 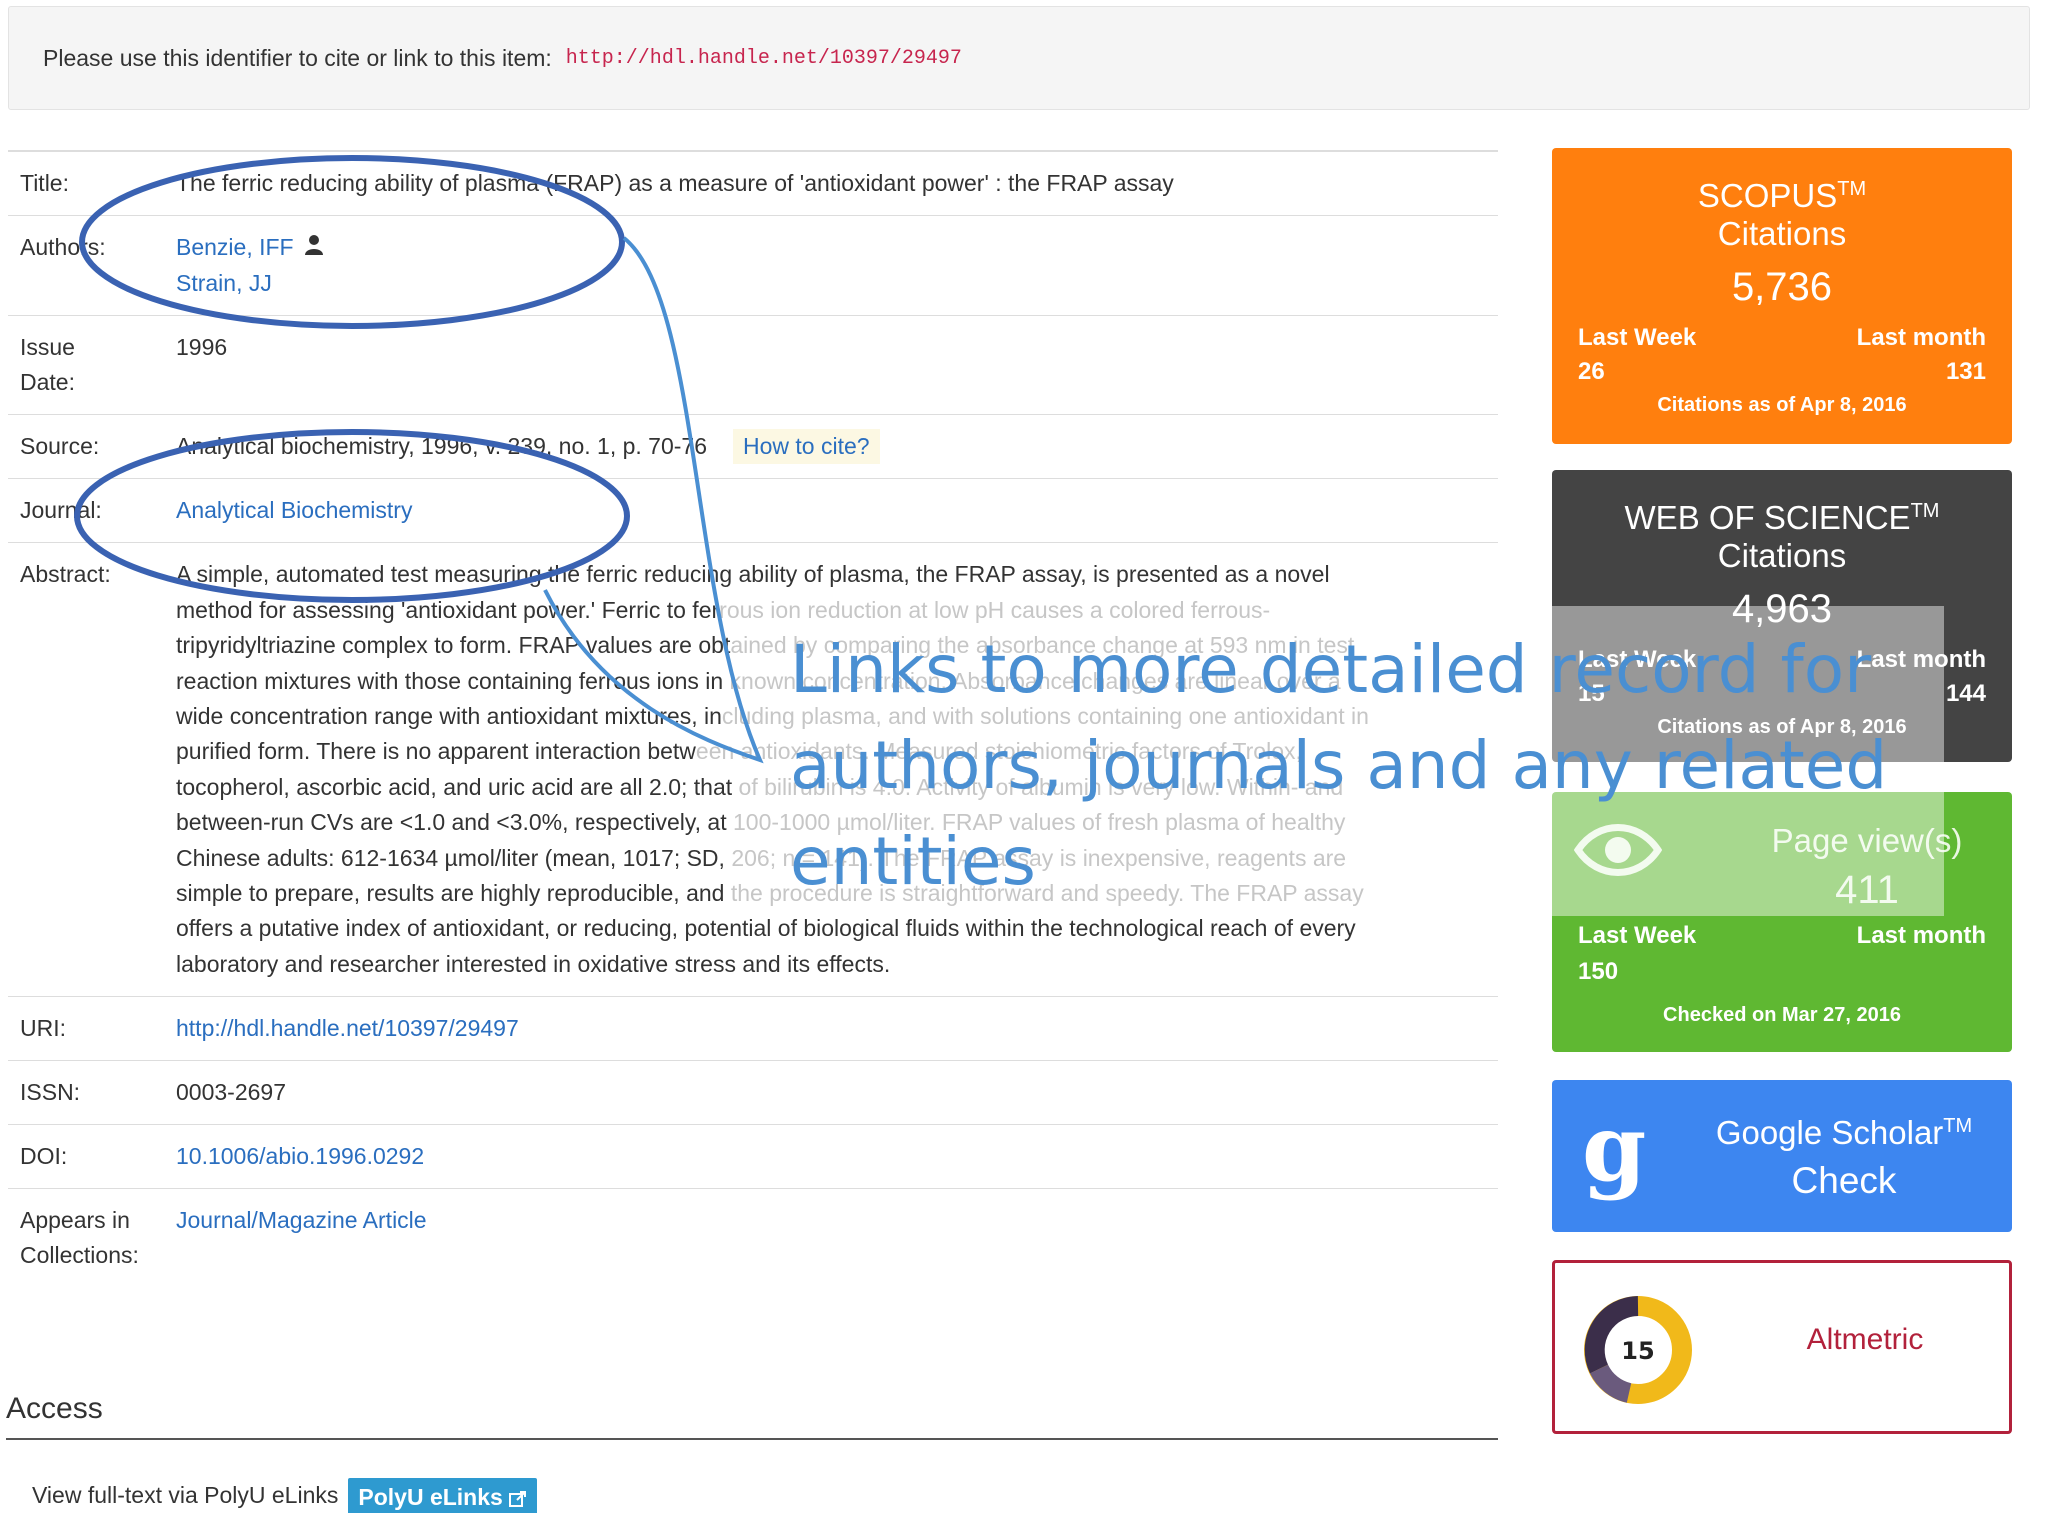 I want to click on cite-link: http://hdl.handle.net/10397/29497, so click(x=764, y=58).